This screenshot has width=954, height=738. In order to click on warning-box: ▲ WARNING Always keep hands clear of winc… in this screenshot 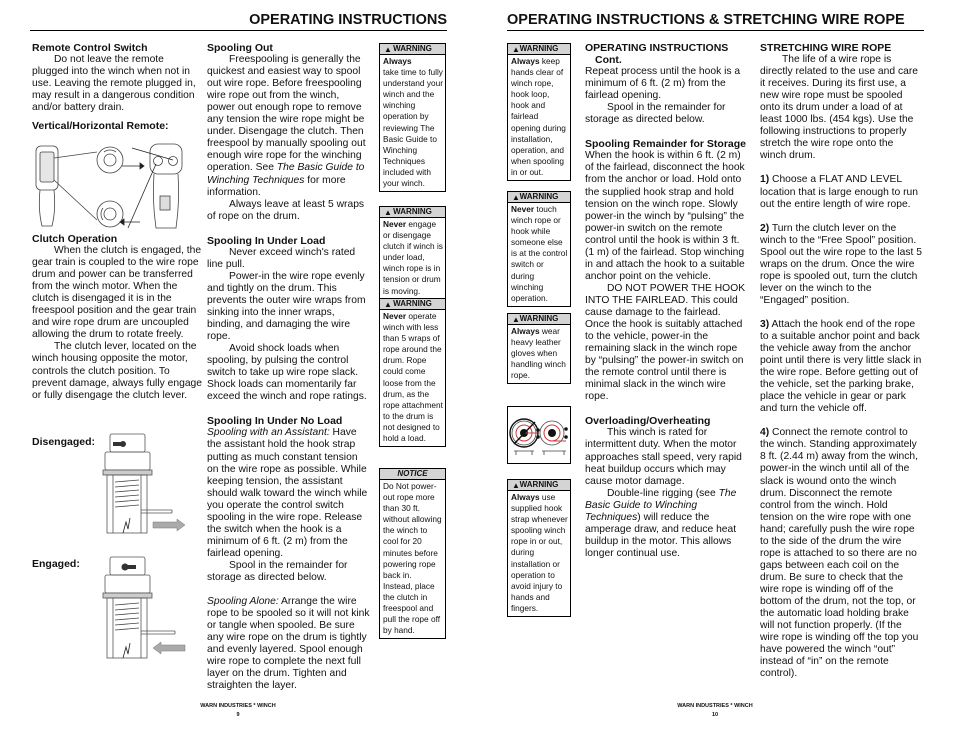, I will do `click(539, 112)`.